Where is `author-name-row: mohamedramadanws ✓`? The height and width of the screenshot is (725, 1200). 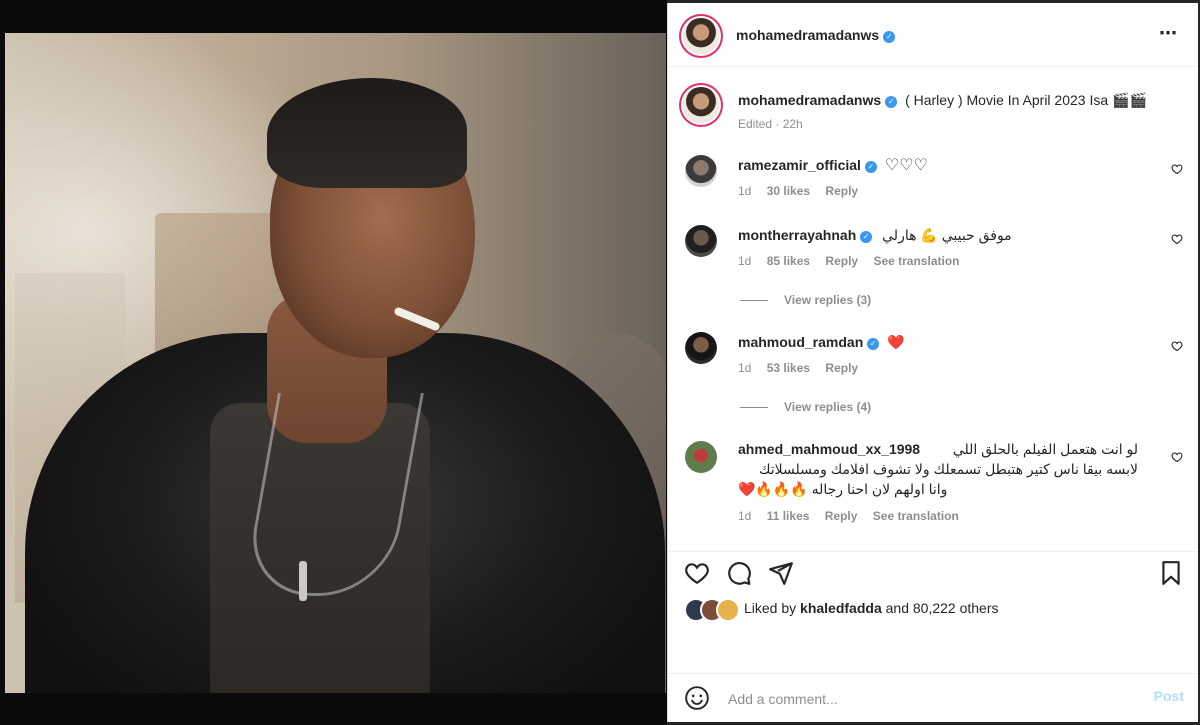 author-name-row: mohamedramadanws ✓ is located at coordinates (816, 36).